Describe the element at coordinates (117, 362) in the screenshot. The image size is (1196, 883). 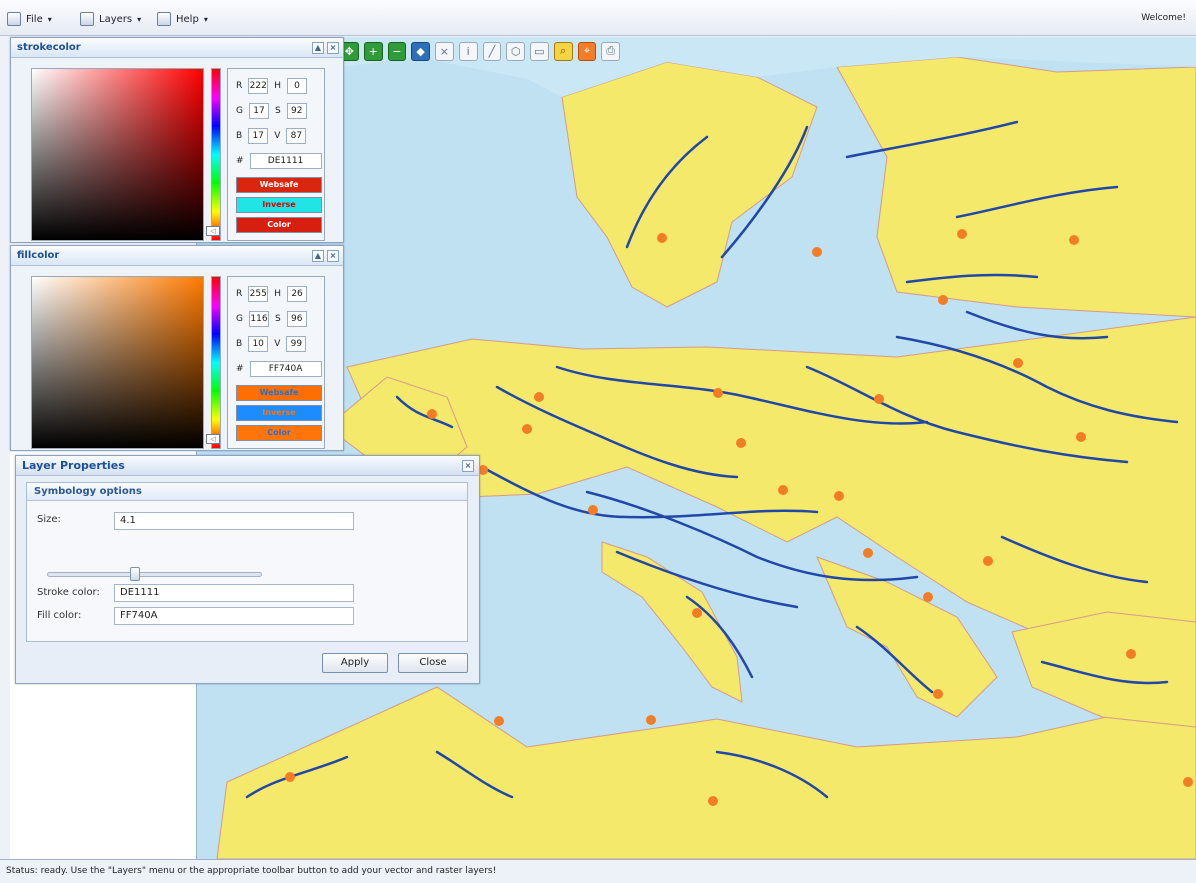
I see `fillcolor-spectrum` at that location.